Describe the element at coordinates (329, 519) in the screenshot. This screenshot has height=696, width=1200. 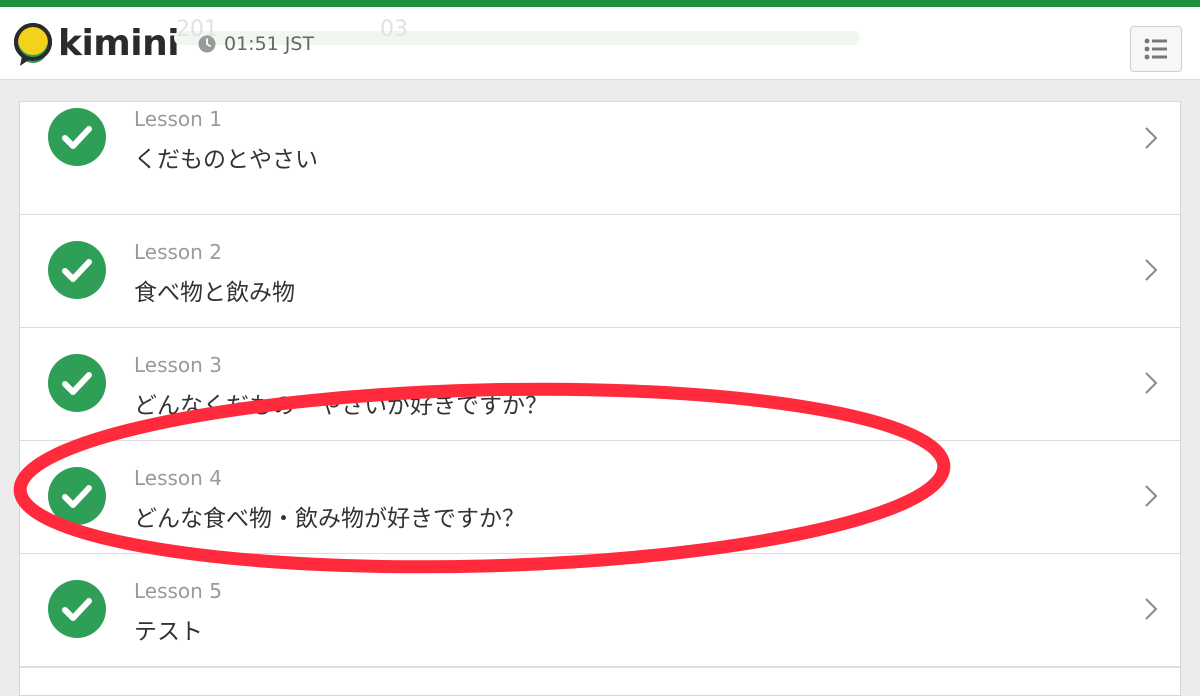
I see `lesson-title: どんな食べ物・飲み物が好きですか？` at that location.